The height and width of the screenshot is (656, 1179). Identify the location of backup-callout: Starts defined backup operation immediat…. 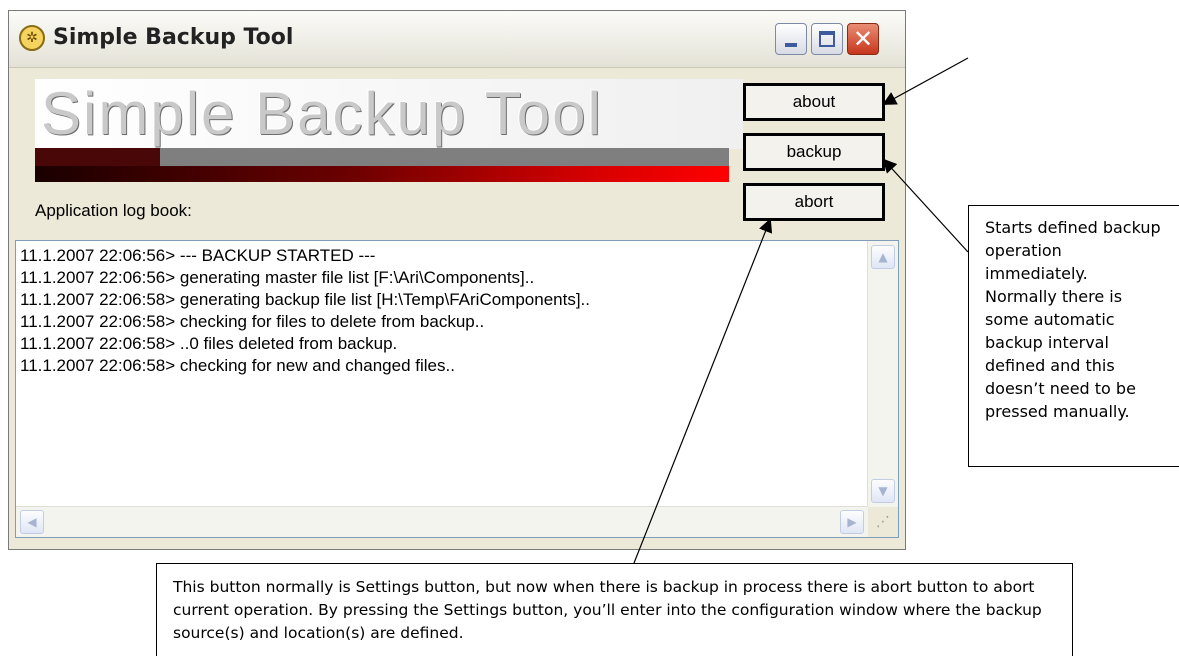
(1073, 336).